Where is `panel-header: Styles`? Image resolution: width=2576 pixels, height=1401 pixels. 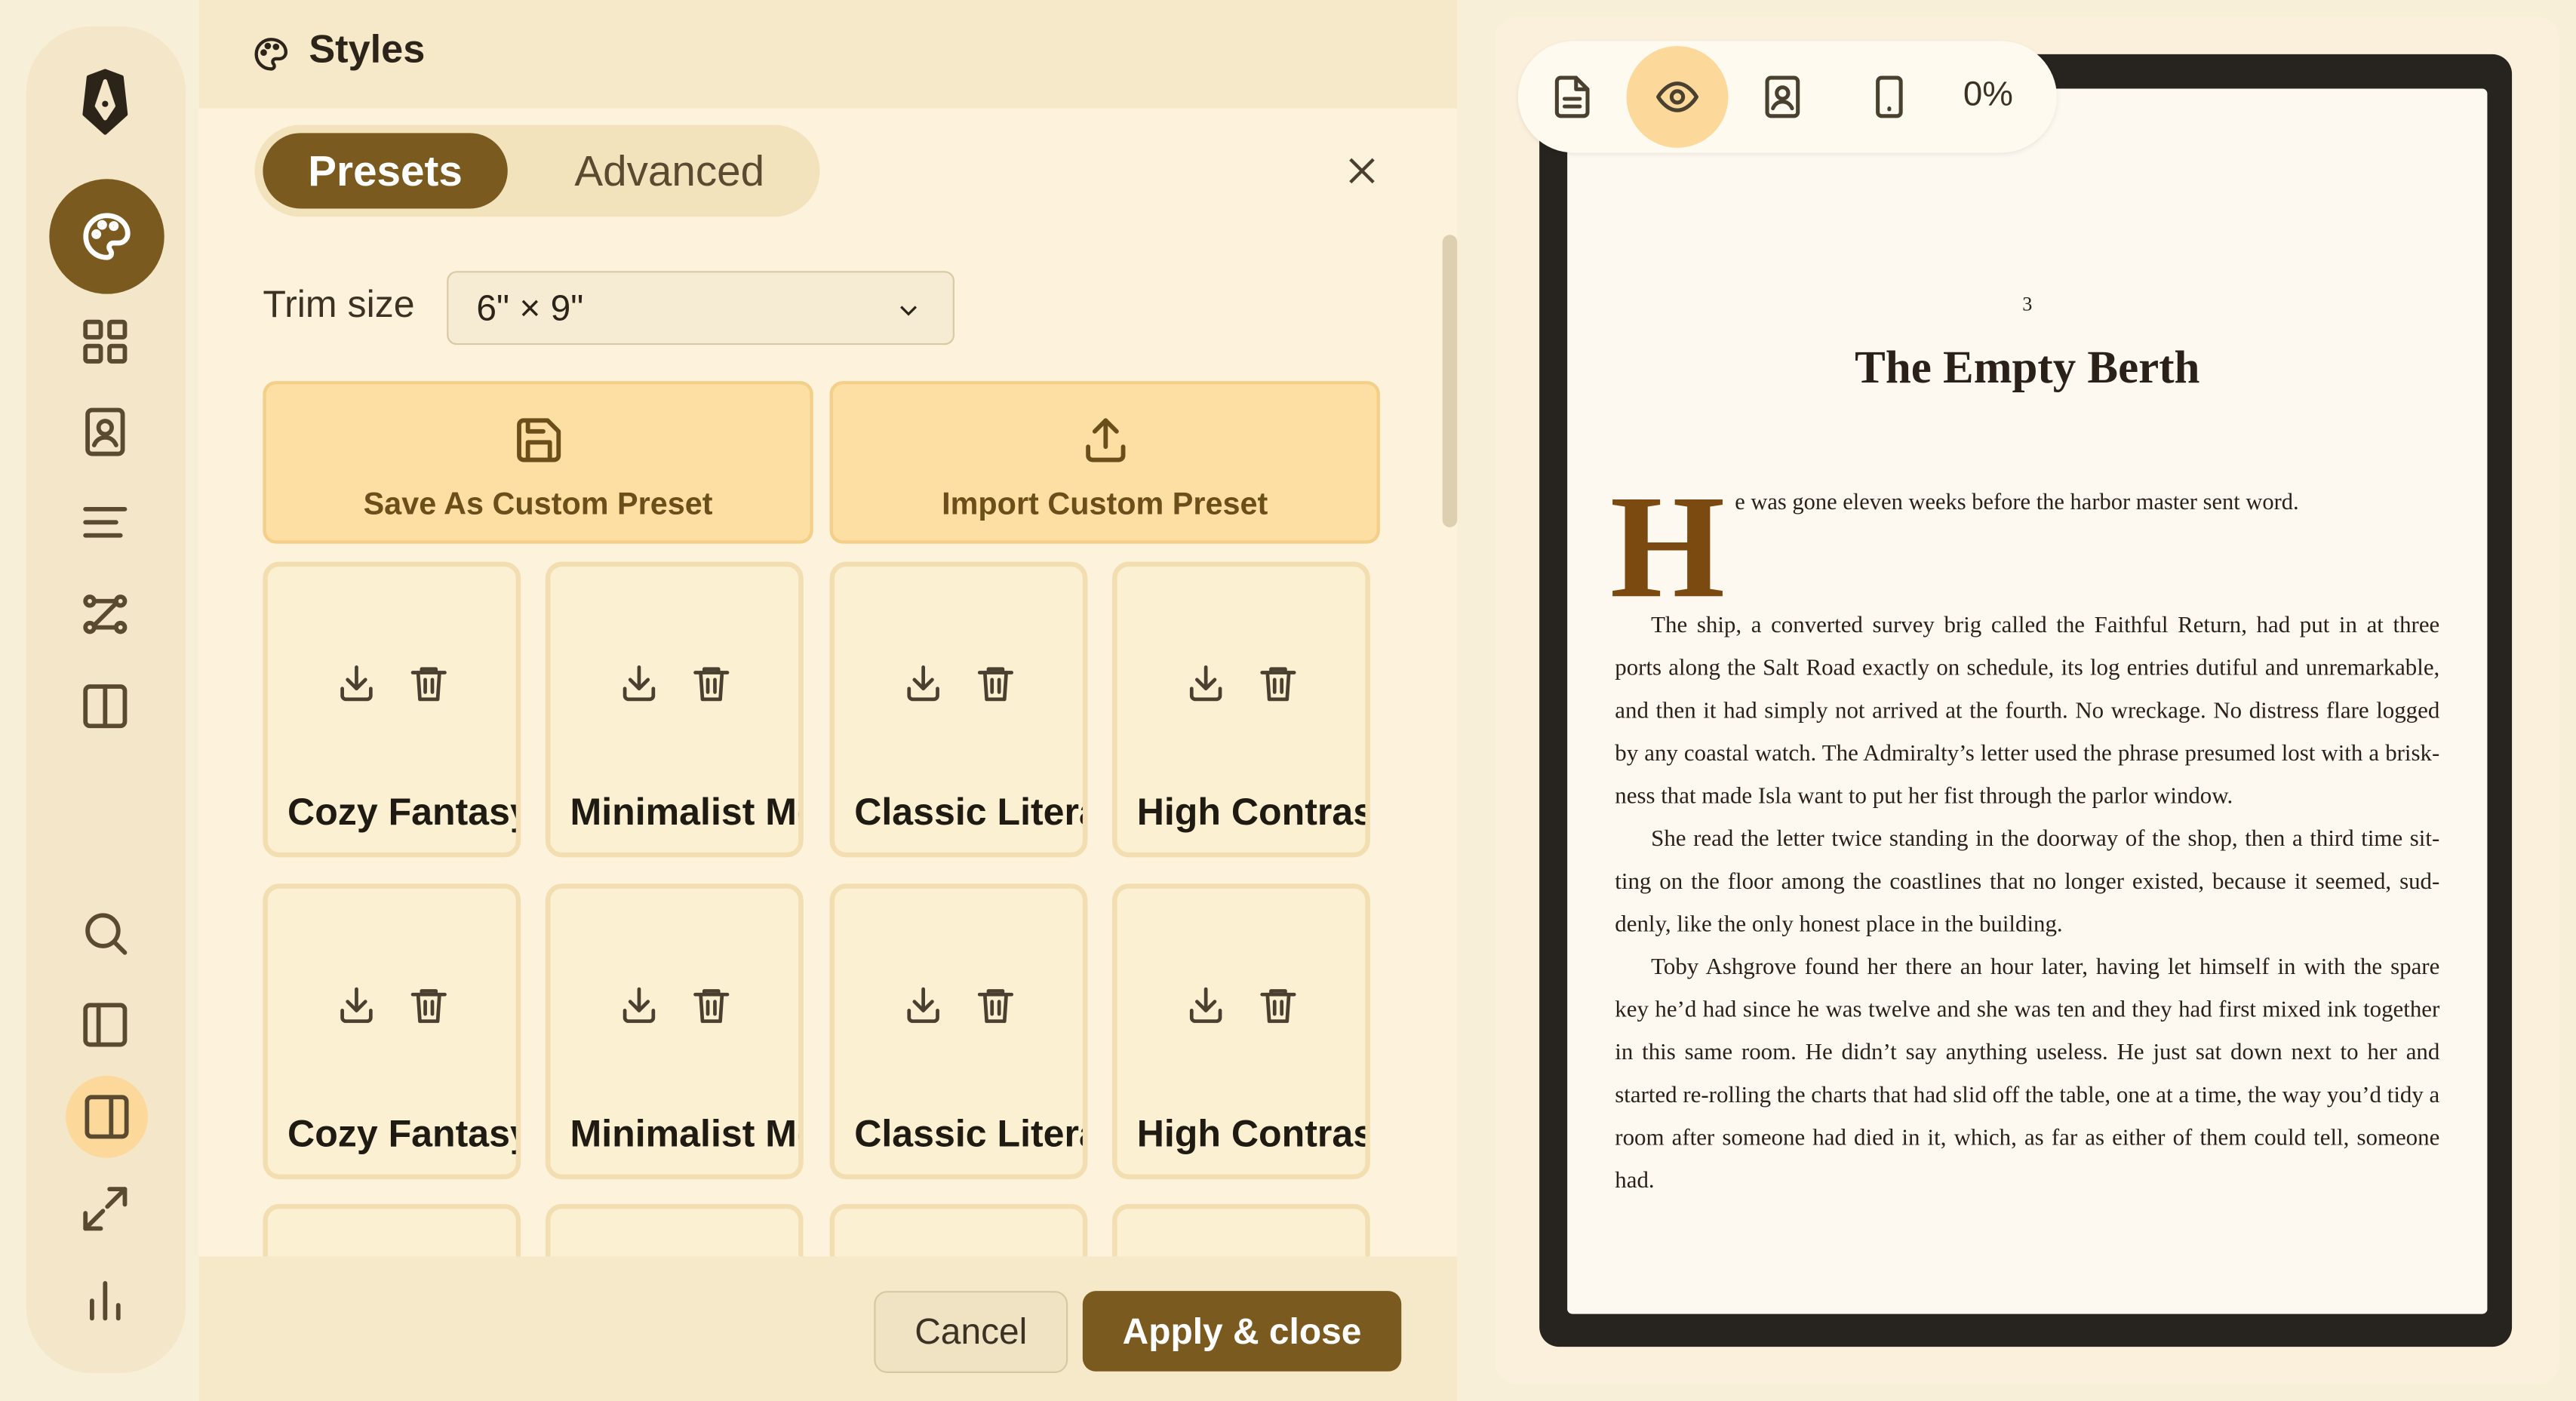
panel-header: Styles is located at coordinates (828, 54).